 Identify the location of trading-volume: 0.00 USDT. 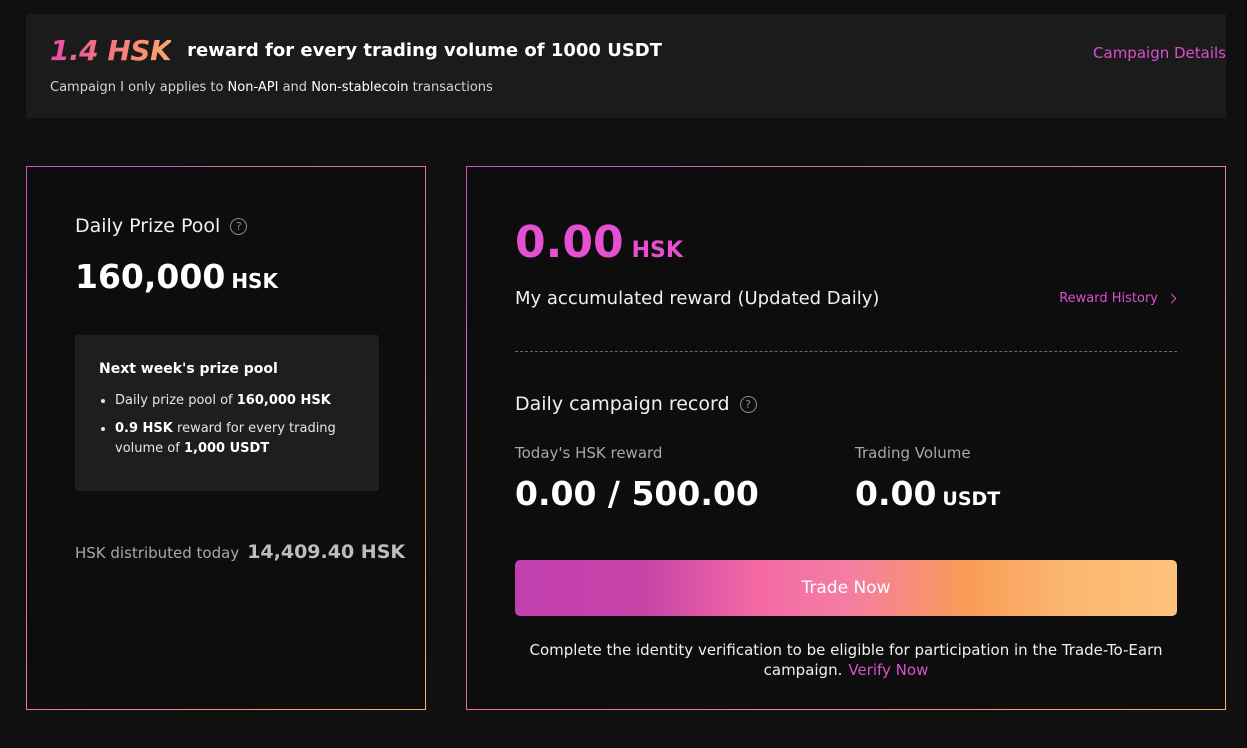
(927, 493).